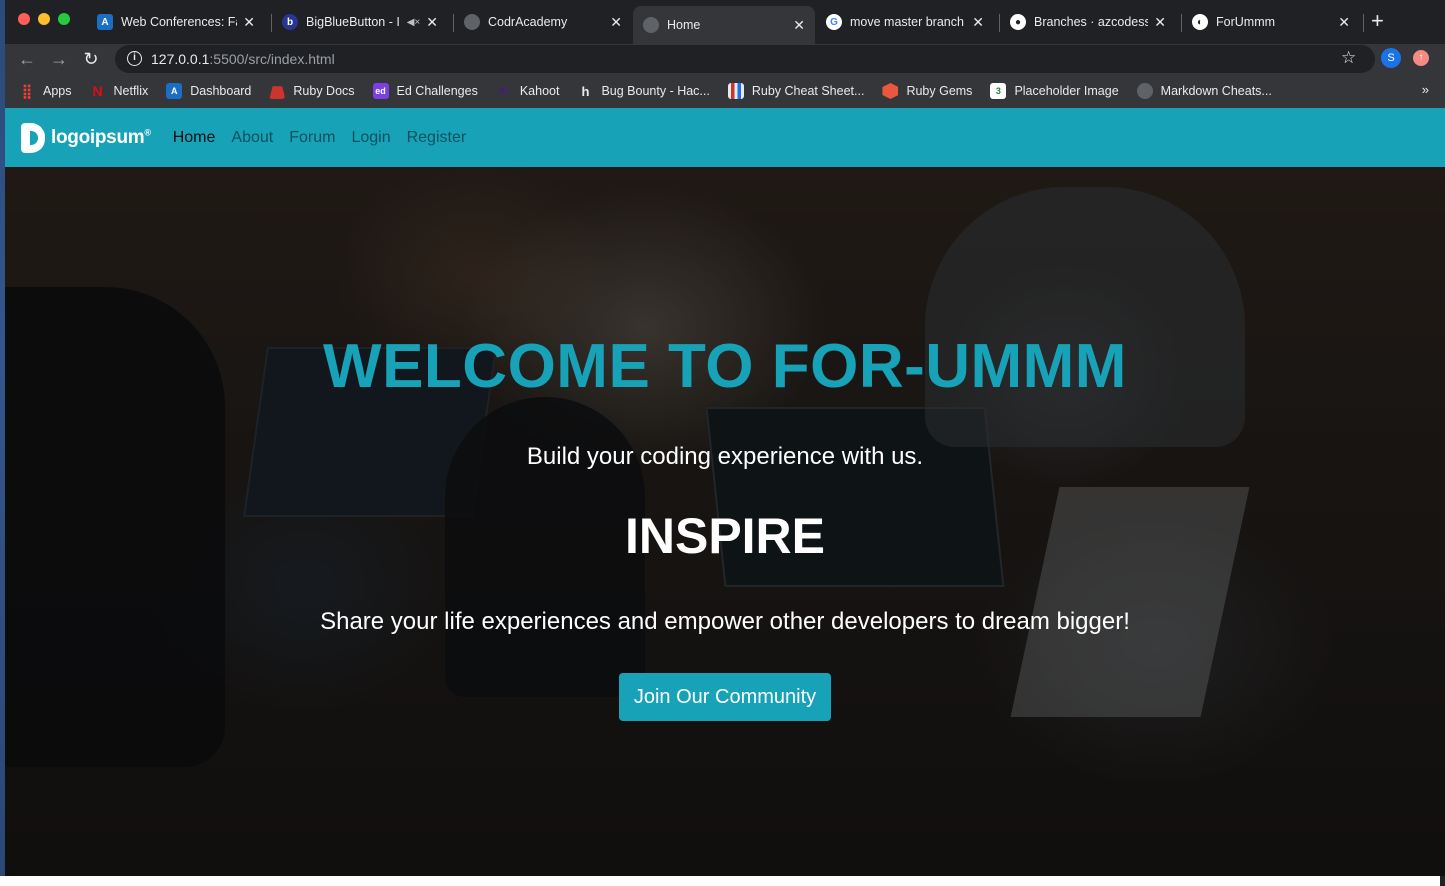 This screenshot has width=1445, height=886. I want to click on stripes-icon, so click(735, 91).